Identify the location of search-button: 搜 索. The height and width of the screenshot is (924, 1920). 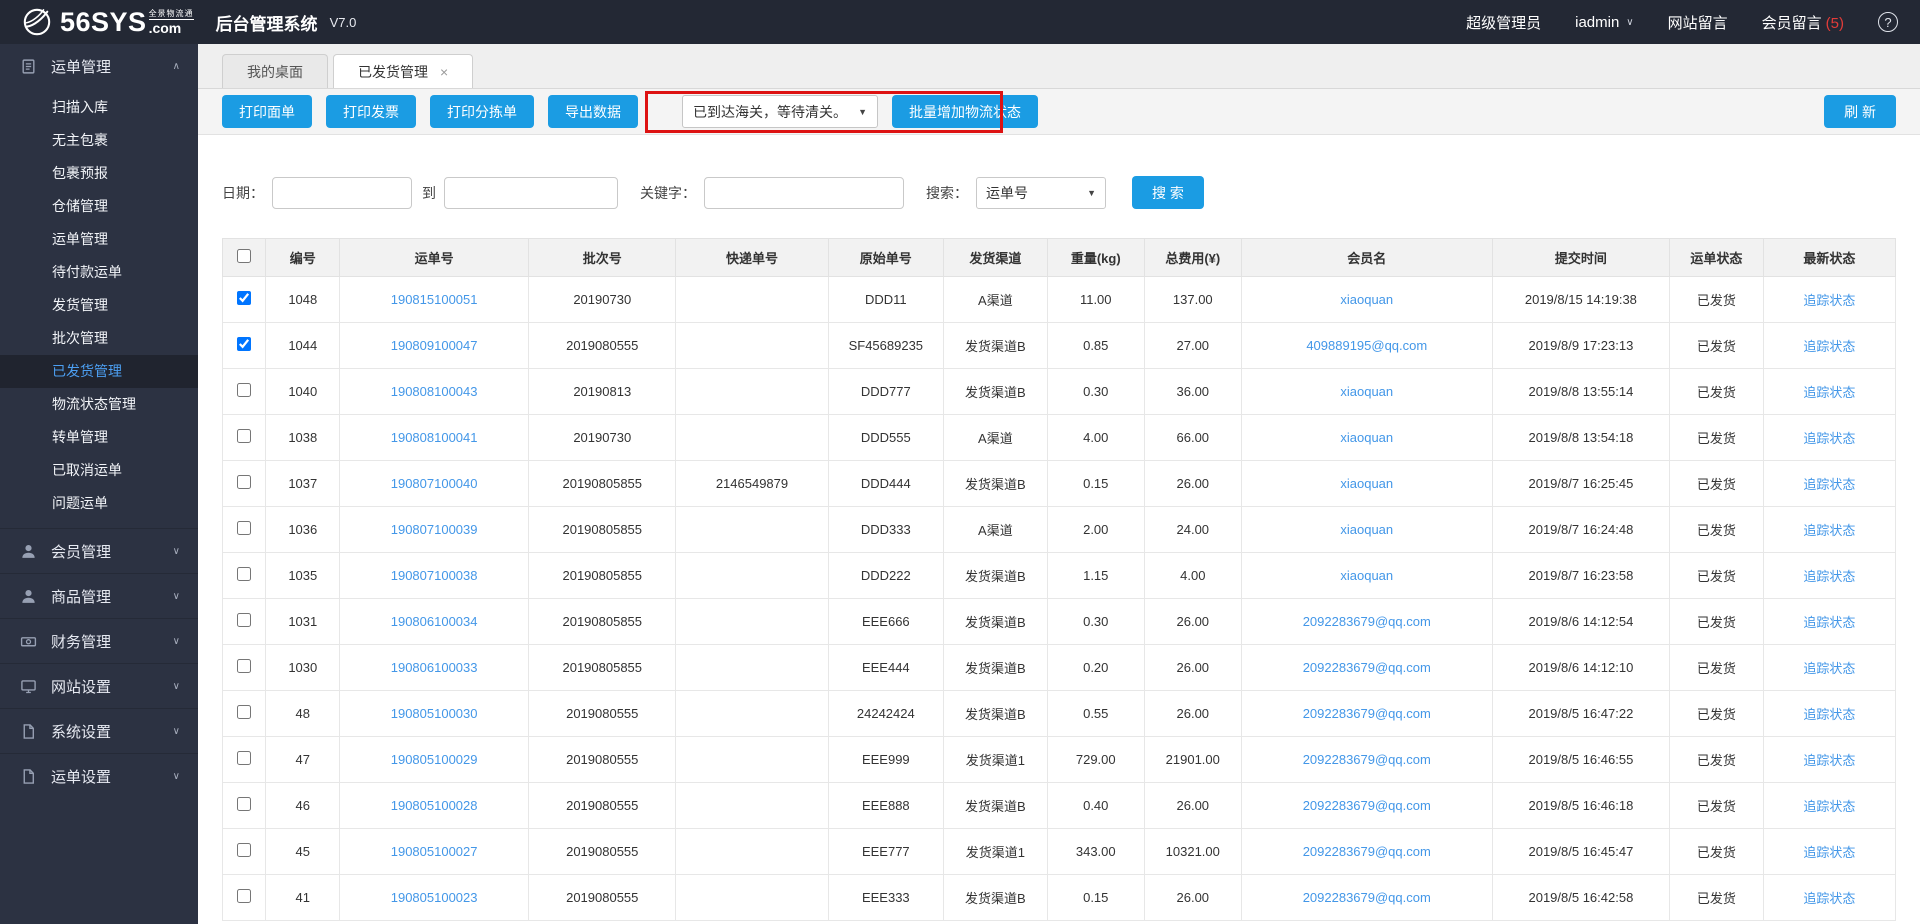
(1168, 192).